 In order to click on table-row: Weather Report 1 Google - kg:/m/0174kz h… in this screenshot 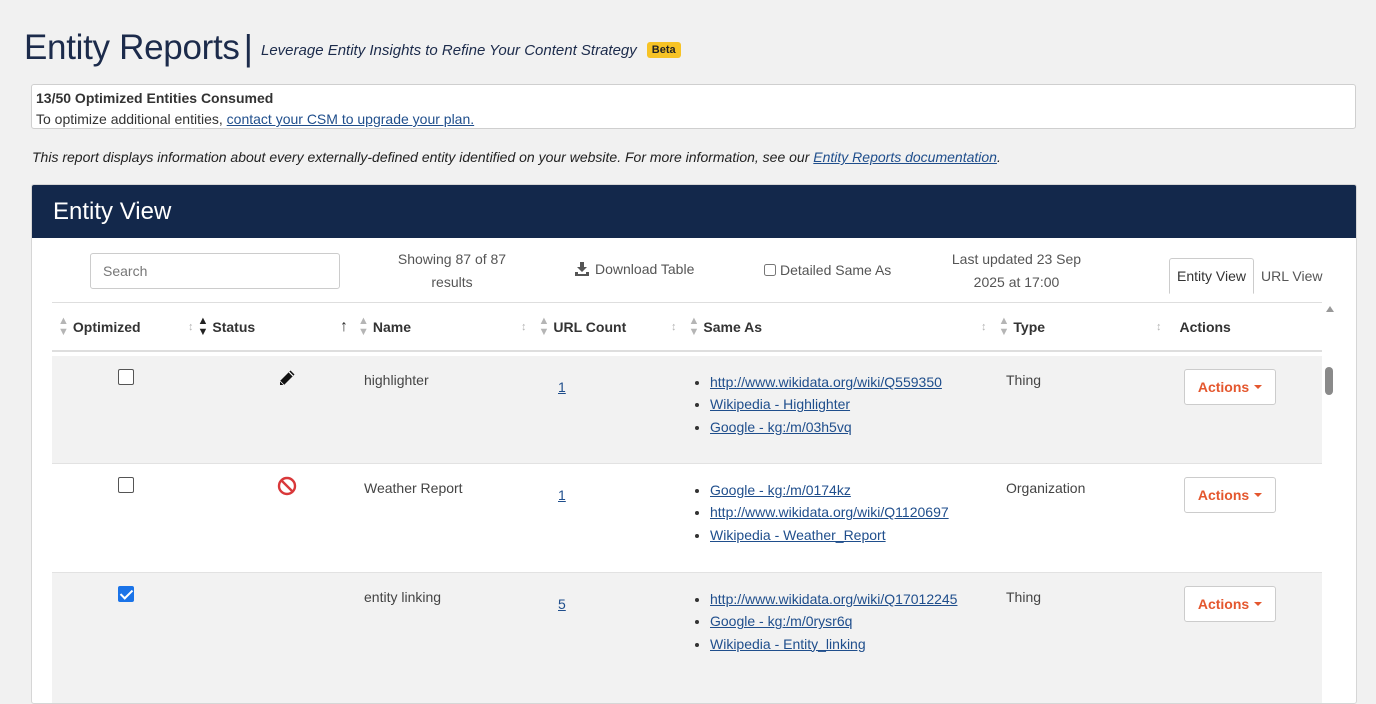, I will do `click(687, 518)`.